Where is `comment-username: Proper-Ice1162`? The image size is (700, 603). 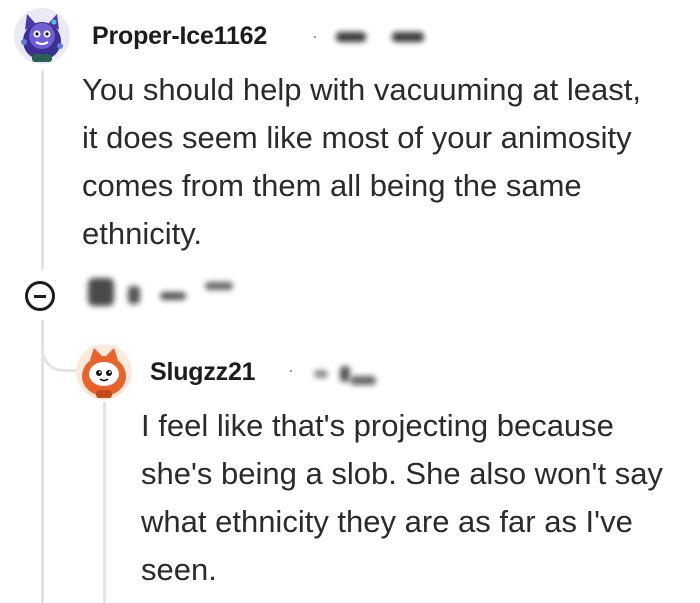
comment-username: Proper-Ice1162 is located at coordinates (179, 36).